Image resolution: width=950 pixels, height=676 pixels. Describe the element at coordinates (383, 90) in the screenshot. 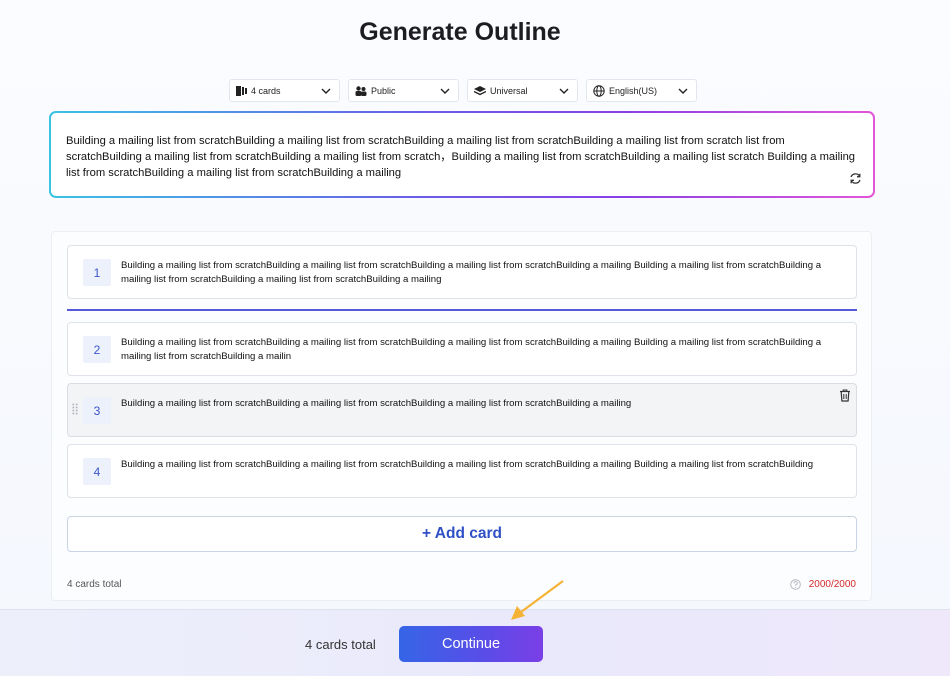

I see `audience-value: Public` at that location.